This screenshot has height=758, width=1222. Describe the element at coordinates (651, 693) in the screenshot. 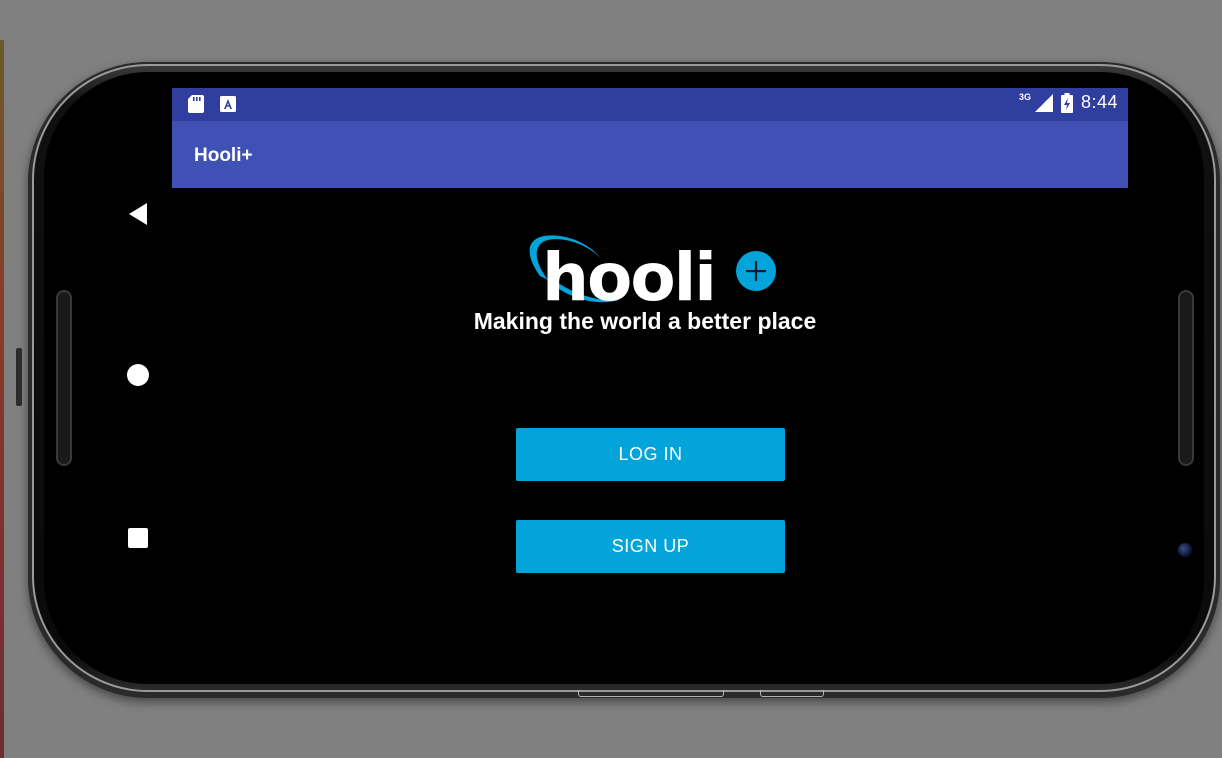

I see `bottom-port` at that location.